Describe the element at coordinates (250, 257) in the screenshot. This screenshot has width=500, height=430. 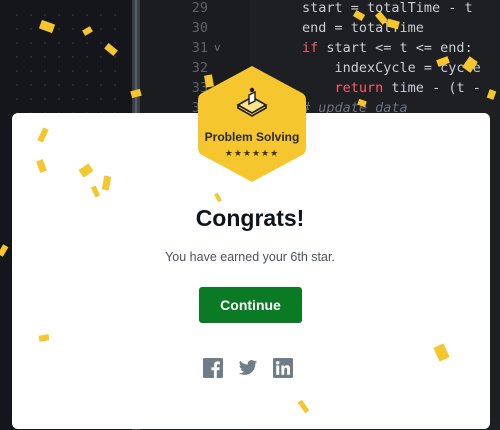
I see `star-earned-message: You have earned your 6th star.` at that location.